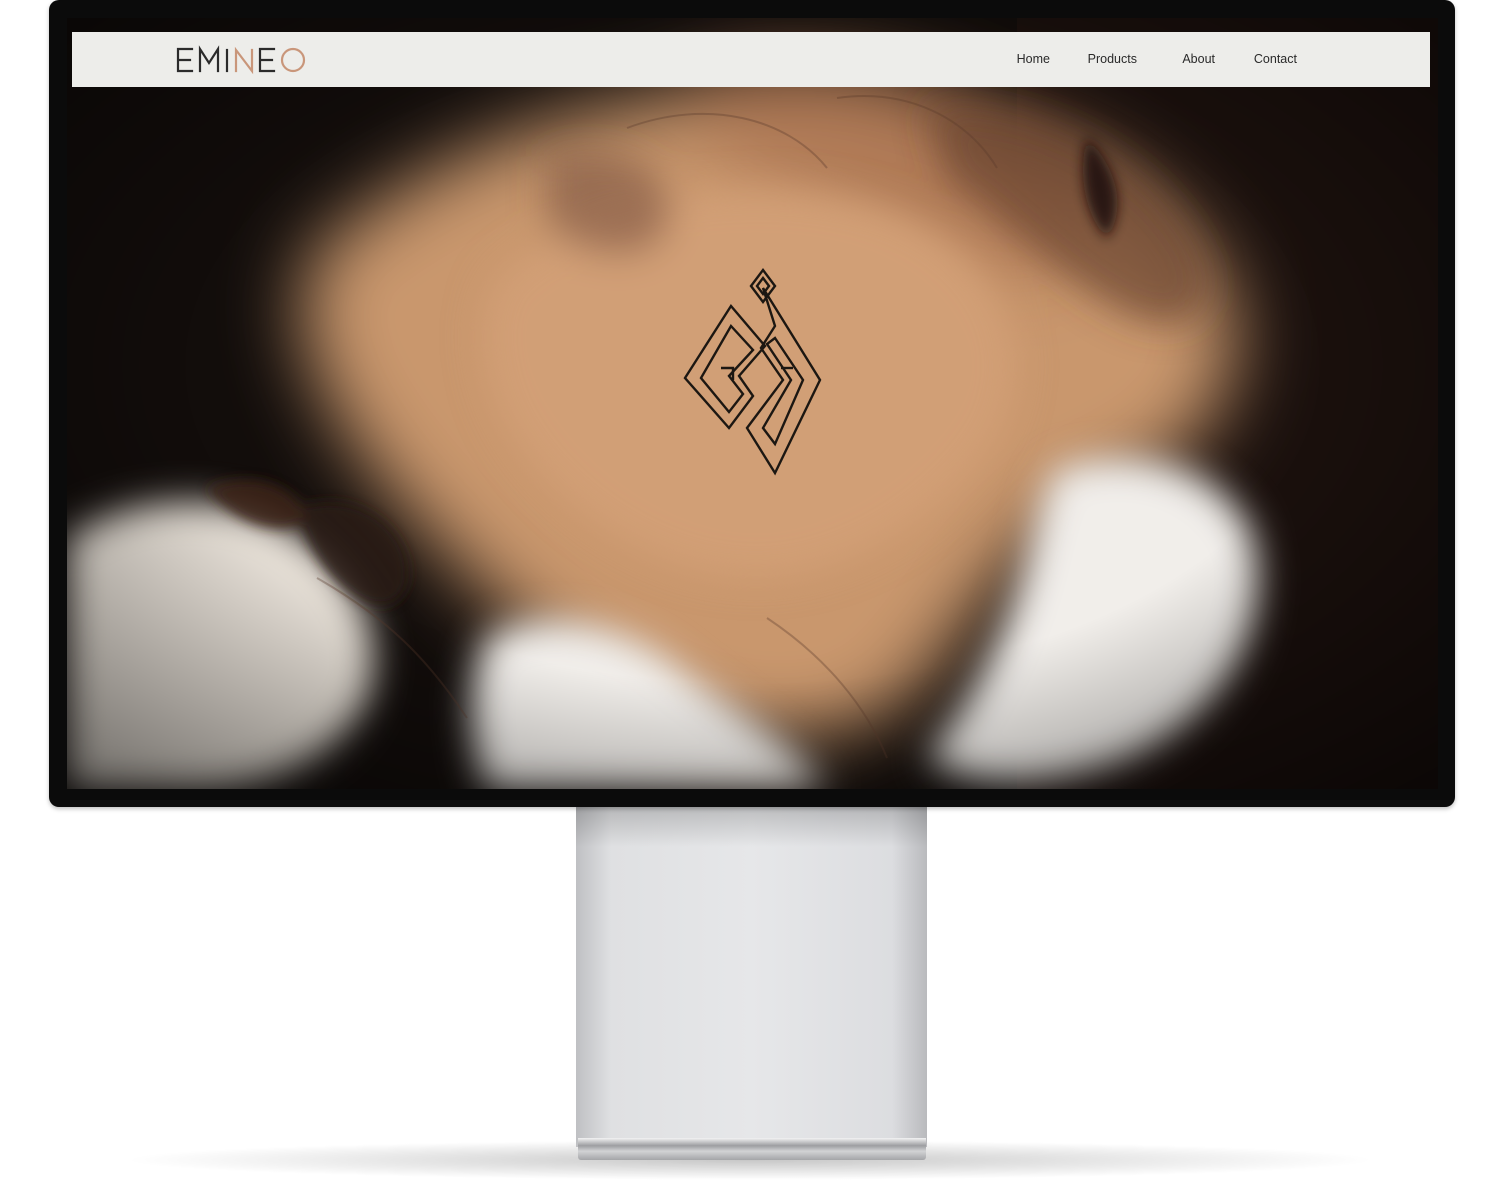 The width and height of the screenshot is (1500, 1186). Describe the element at coordinates (751, 977) in the screenshot. I see `monitor-stand` at that location.